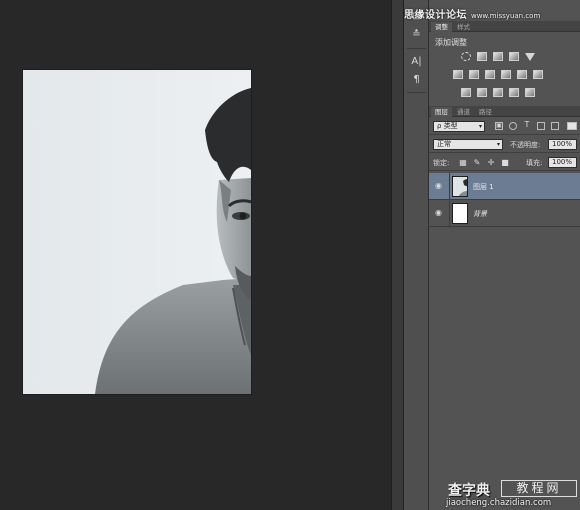  I want to click on watermark-top: 思缘设计论坛 www.missyuan.com, so click(492, 13).